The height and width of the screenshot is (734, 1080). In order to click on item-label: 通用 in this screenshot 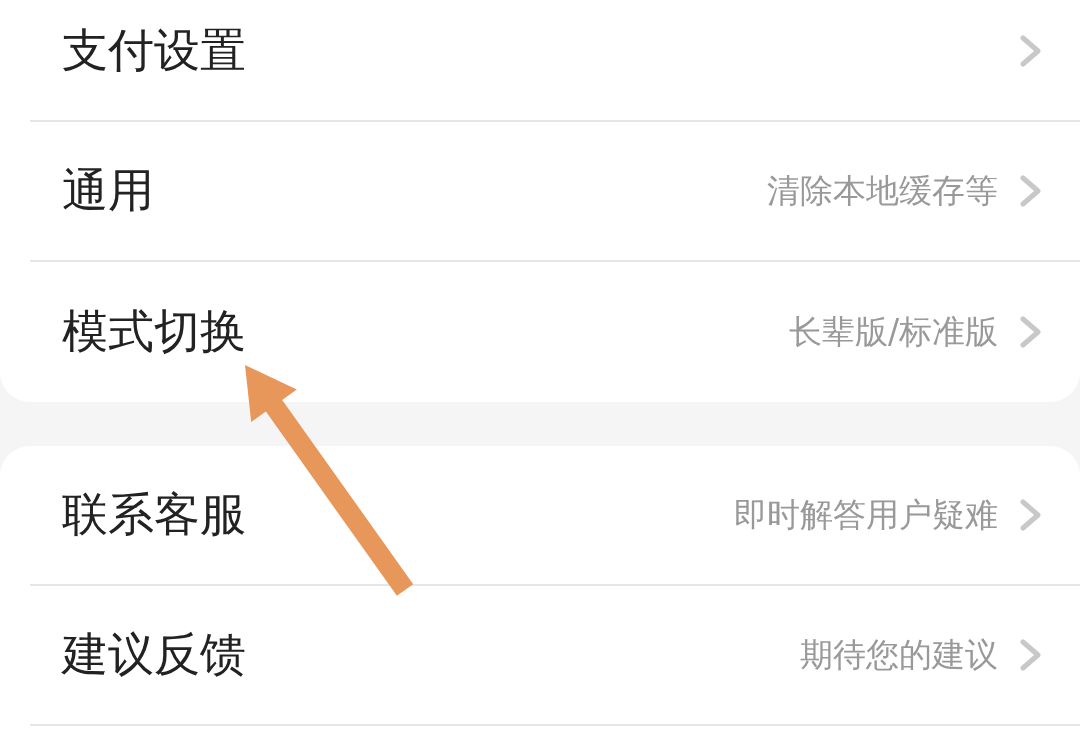, I will do `click(108, 190)`.